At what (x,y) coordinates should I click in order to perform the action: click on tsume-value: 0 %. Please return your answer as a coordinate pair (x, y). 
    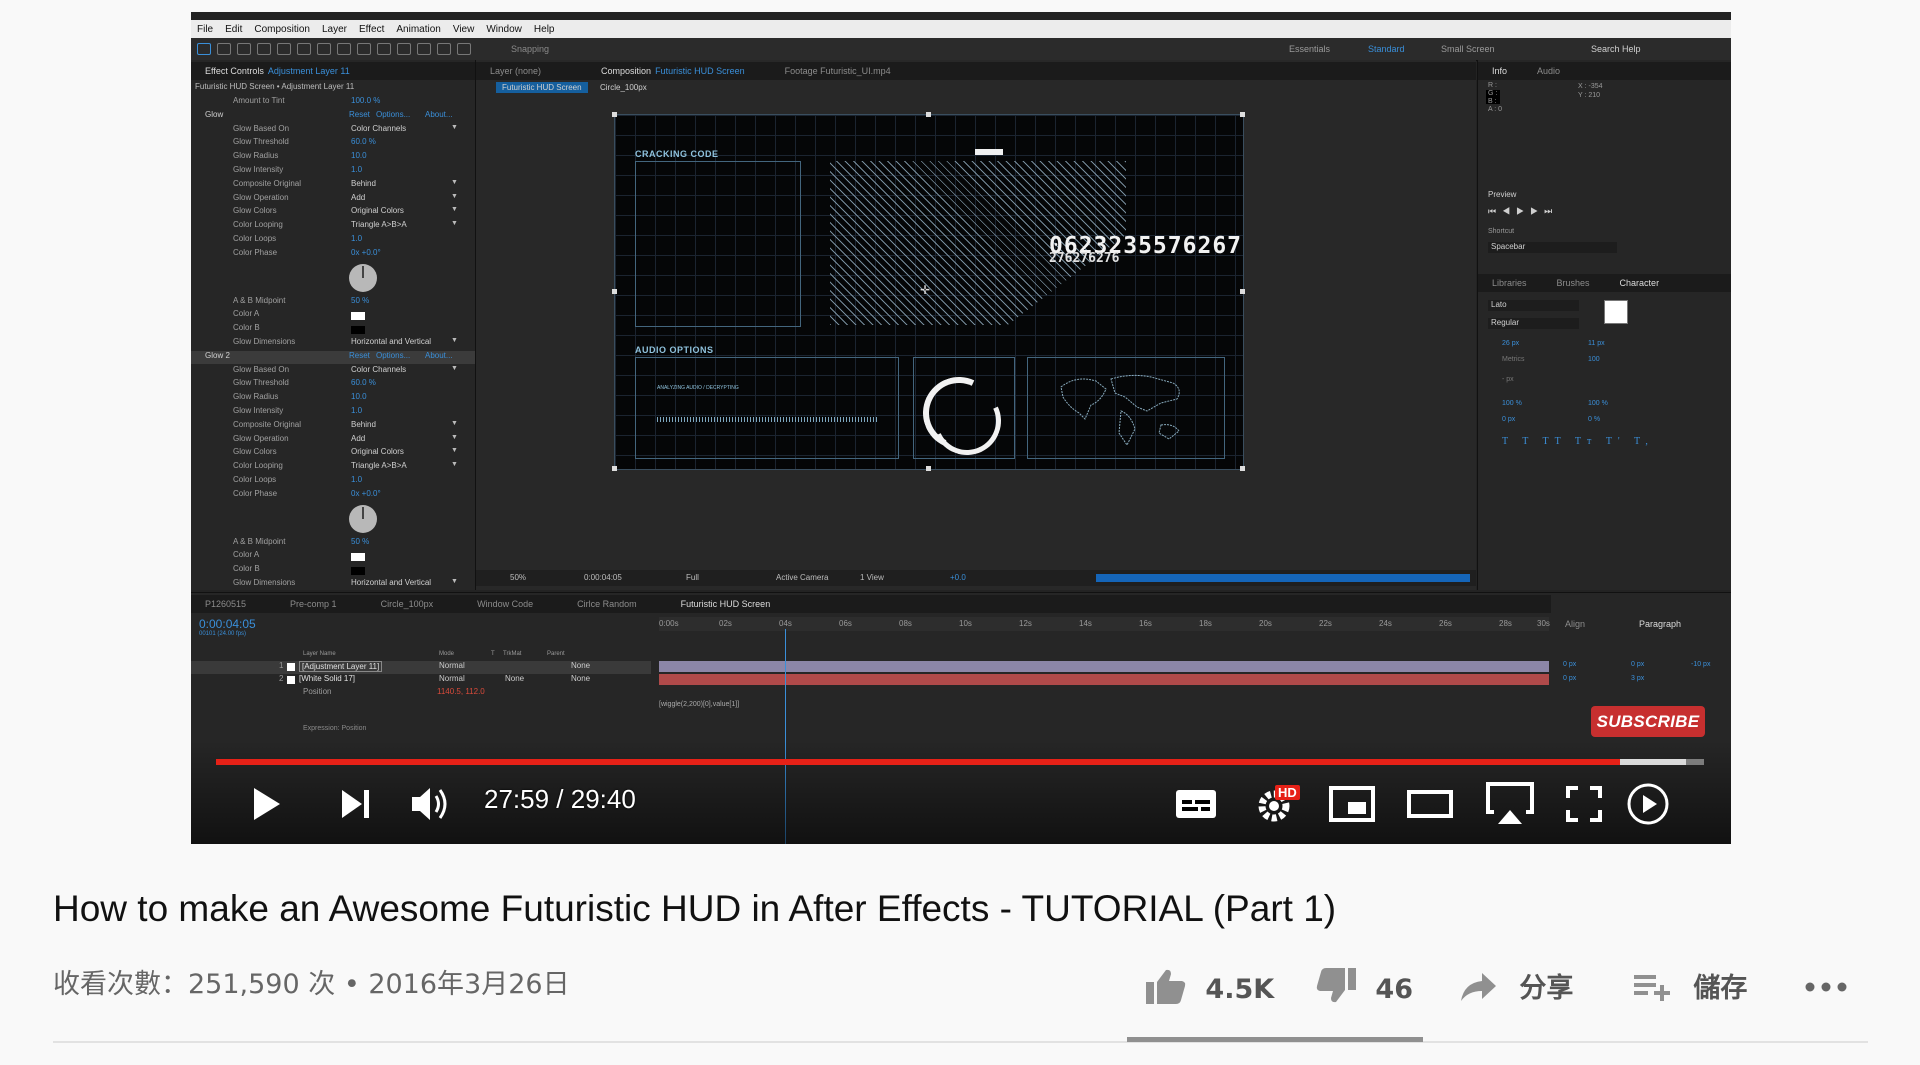
    Looking at the image, I should click on (1594, 419).